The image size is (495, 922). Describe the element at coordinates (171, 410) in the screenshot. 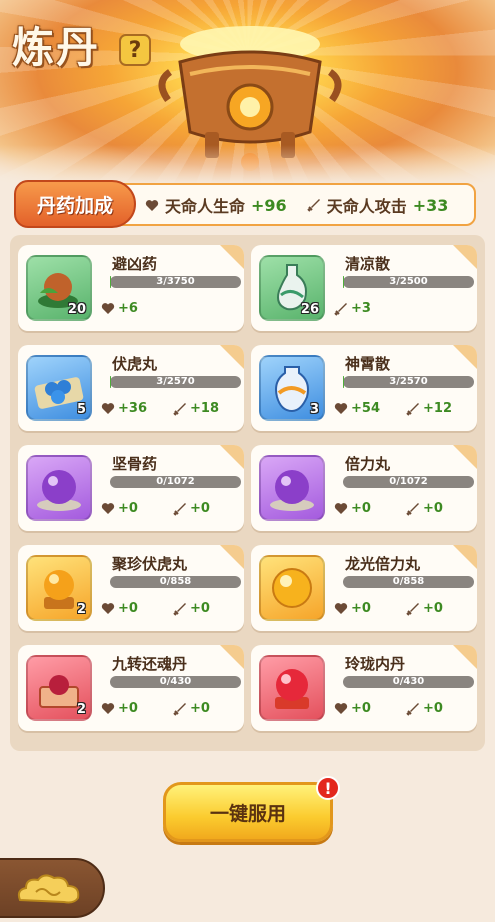

I see `elixir-stats: +36 +18` at that location.